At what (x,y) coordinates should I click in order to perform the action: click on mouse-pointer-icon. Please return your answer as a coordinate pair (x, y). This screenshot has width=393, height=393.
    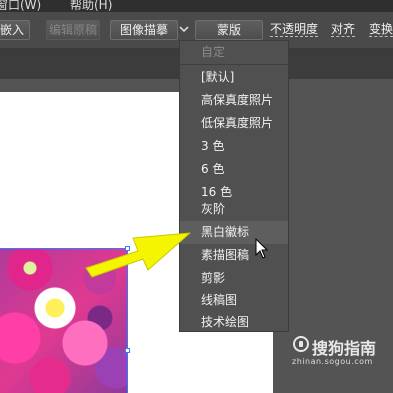
    Looking at the image, I should click on (262, 248).